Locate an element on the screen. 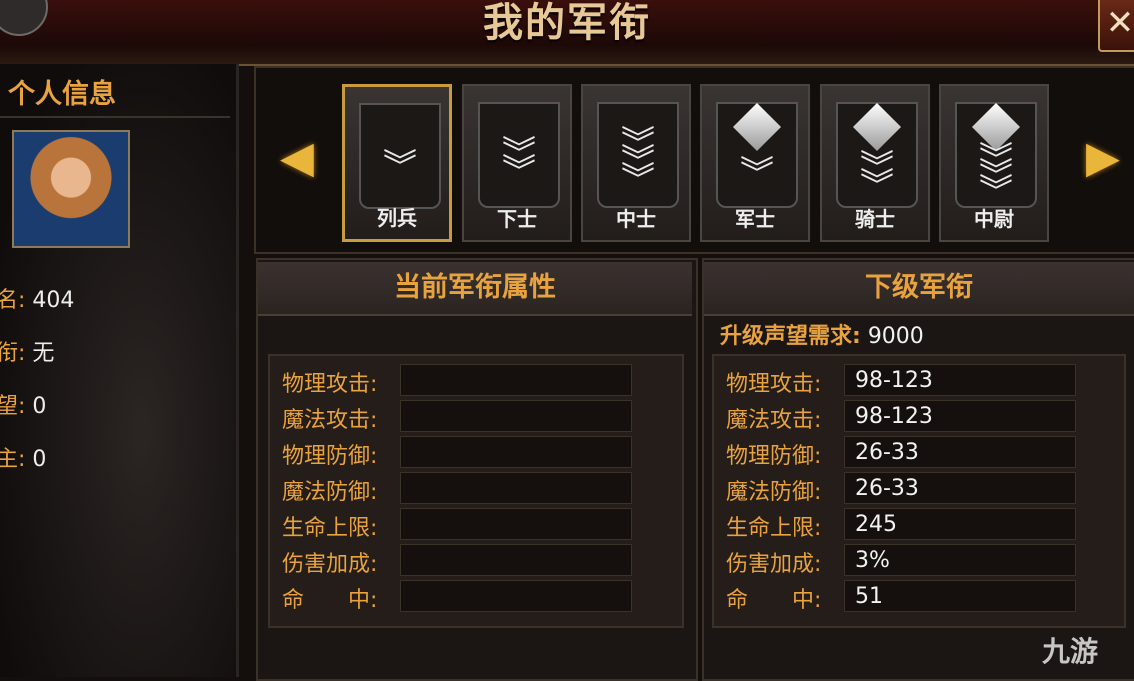 This screenshot has height=681, width=1134. rank-card-private: ︾ 列兵 is located at coordinates (397, 163).